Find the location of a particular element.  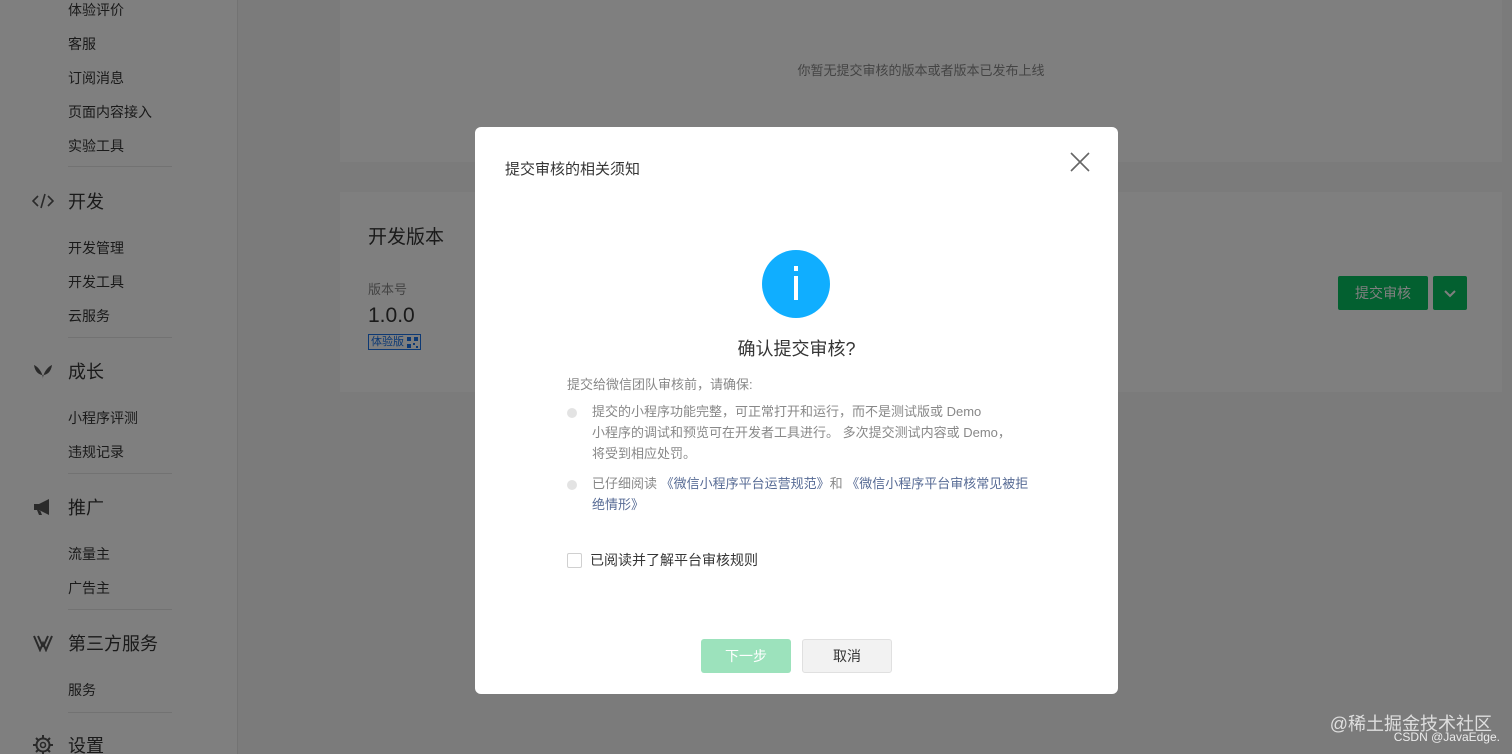

rule1-line2: 小程序的调试和预览可在开发者工具进行。 多次提交测试内容或 Demo， is located at coordinates (801, 432).